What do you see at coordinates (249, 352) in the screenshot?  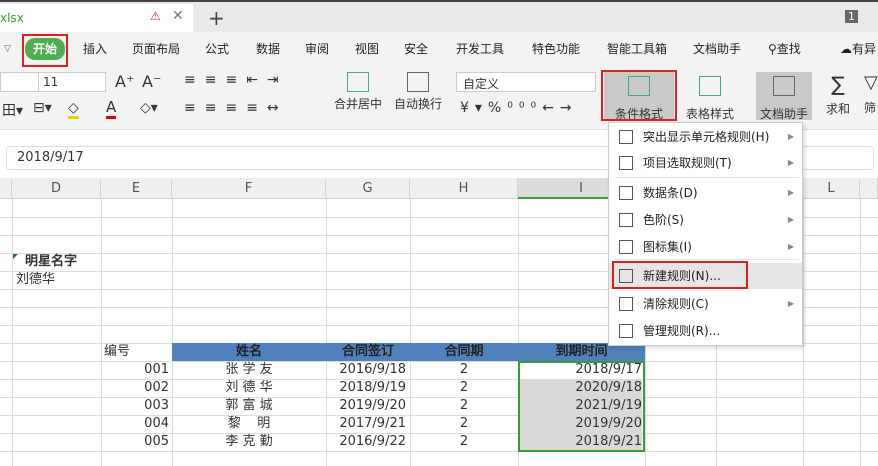 I see `header-name: 姓名` at bounding box center [249, 352].